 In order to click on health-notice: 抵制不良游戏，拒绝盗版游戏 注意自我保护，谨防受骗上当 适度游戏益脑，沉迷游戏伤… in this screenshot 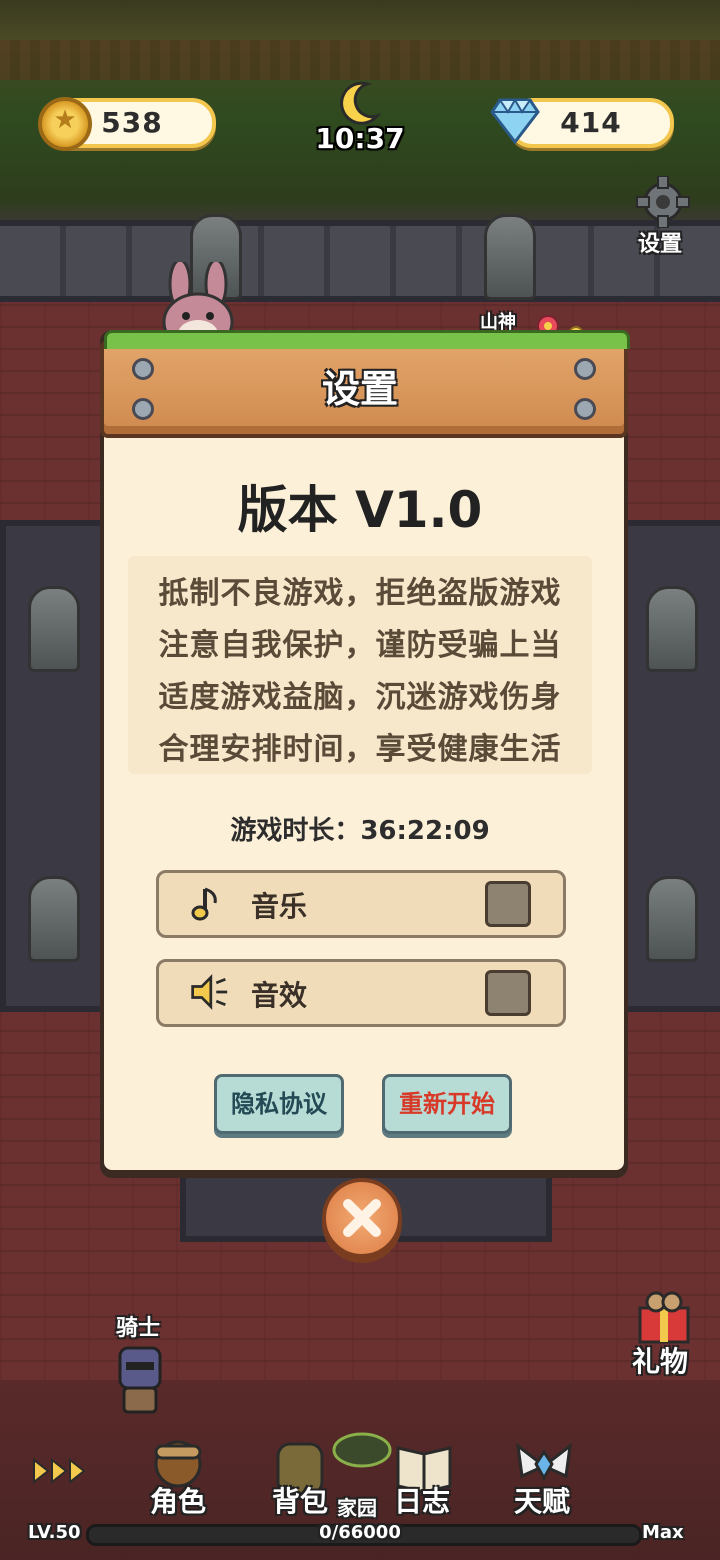, I will do `click(360, 665)`.